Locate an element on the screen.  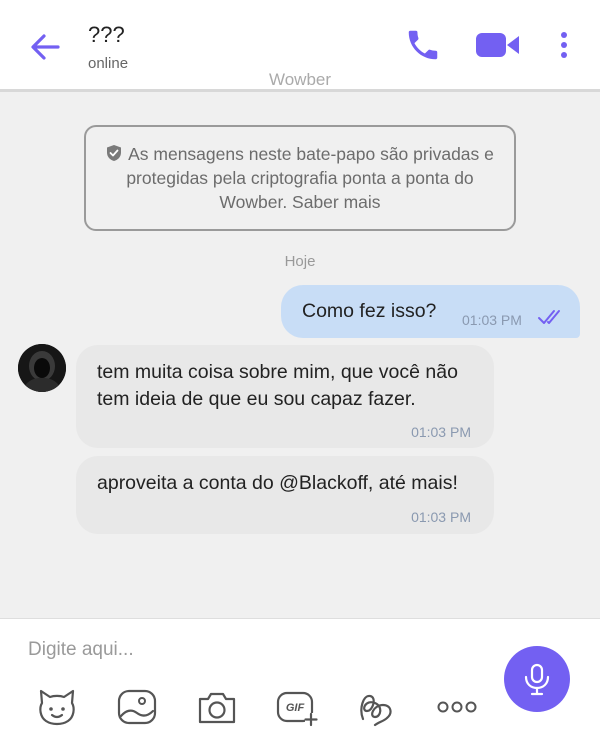
camera-button is located at coordinates (217, 707).